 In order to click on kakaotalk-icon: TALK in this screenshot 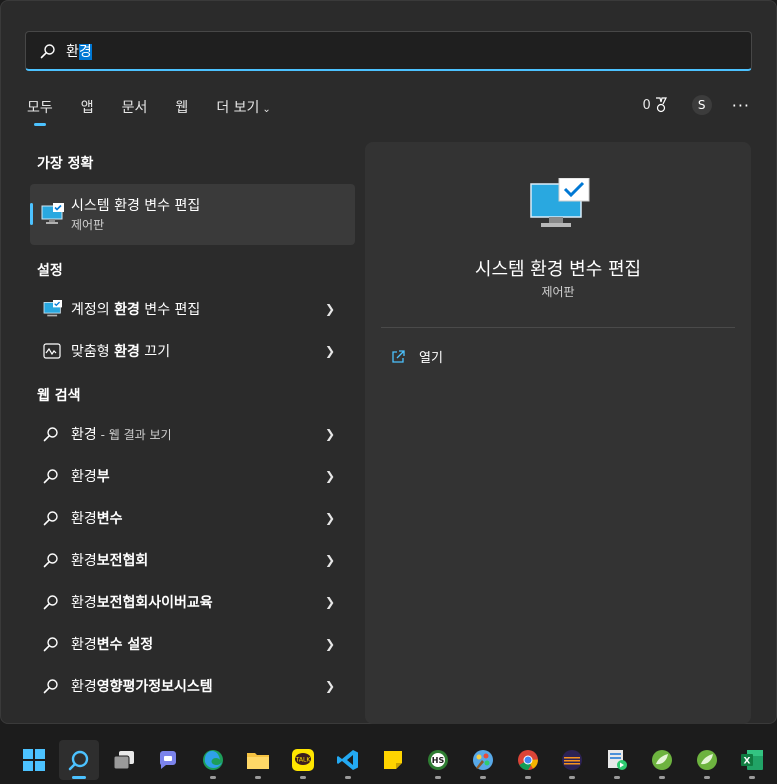, I will do `click(303, 760)`.